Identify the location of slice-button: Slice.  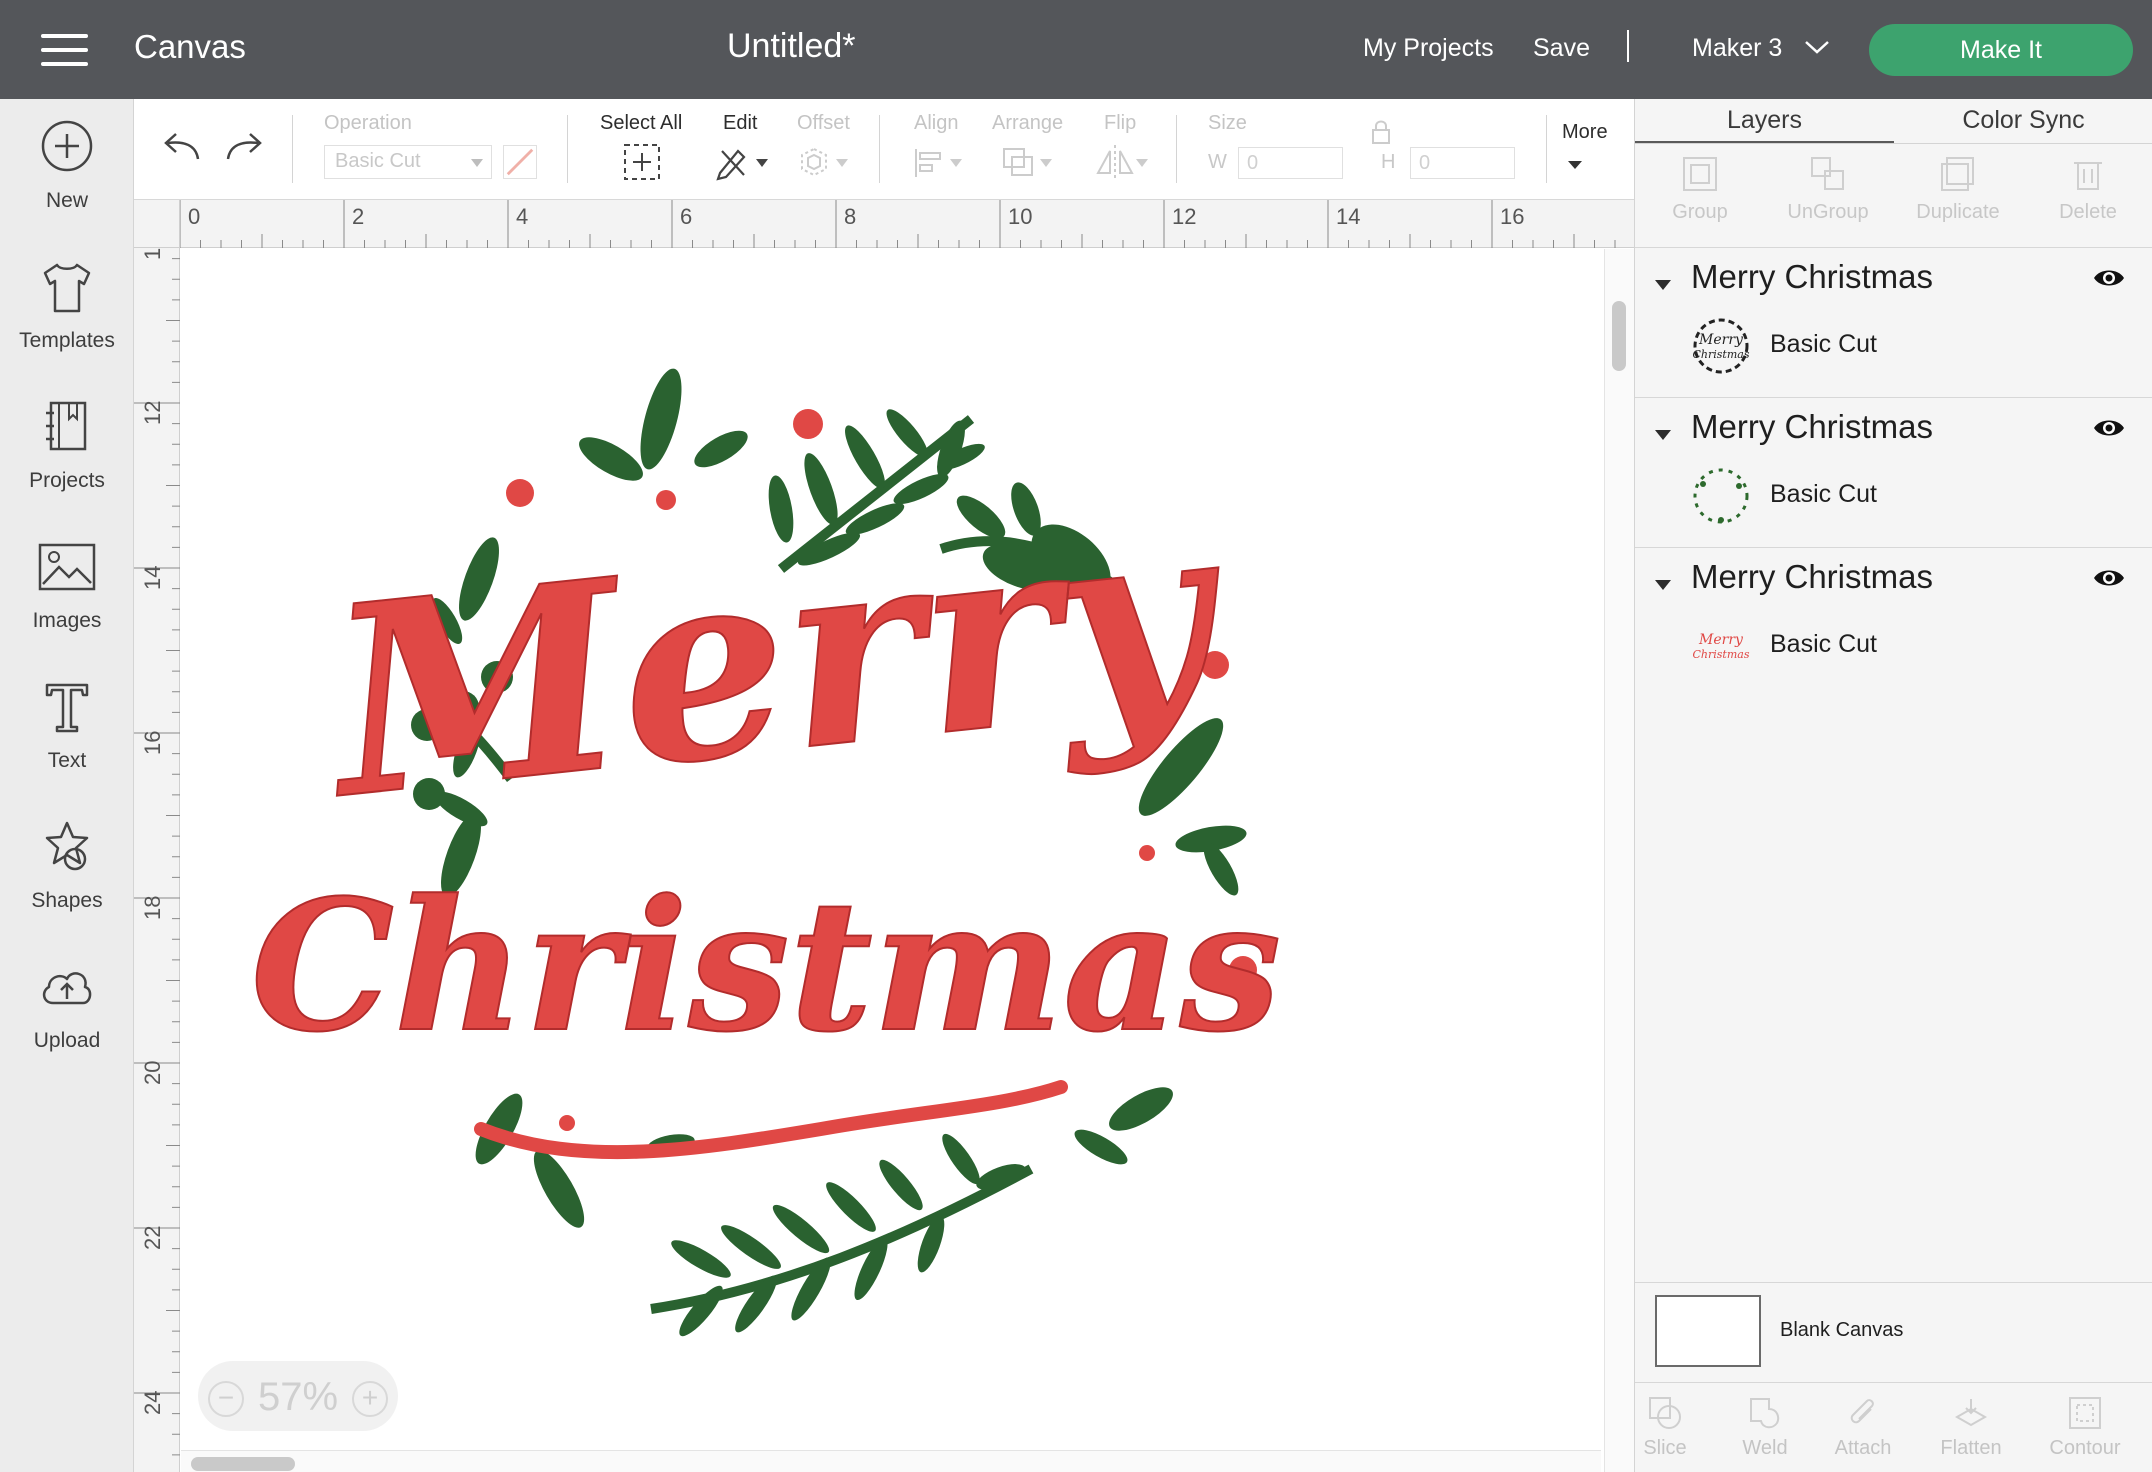
(1665, 1427).